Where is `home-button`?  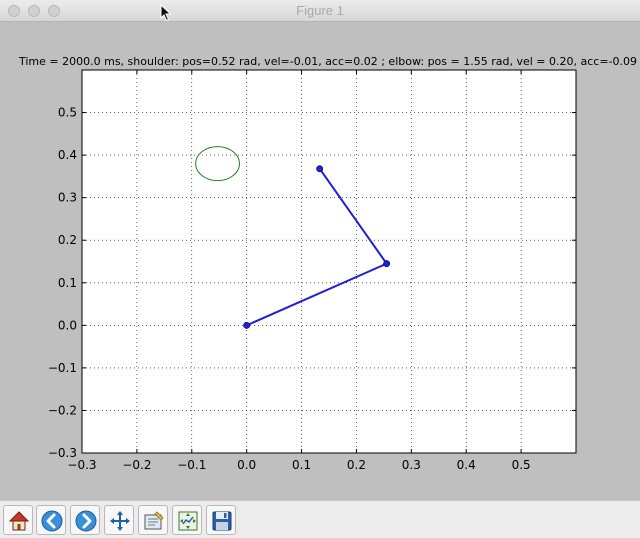
home-button is located at coordinates (18, 520).